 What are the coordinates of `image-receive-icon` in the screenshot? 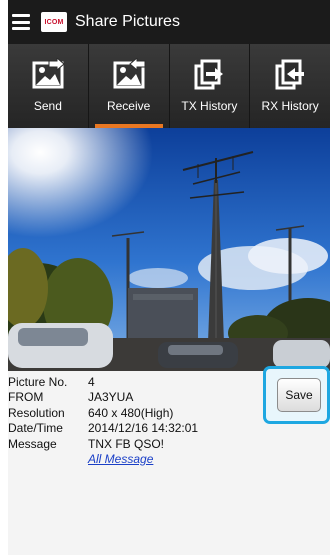 It's located at (129, 73).